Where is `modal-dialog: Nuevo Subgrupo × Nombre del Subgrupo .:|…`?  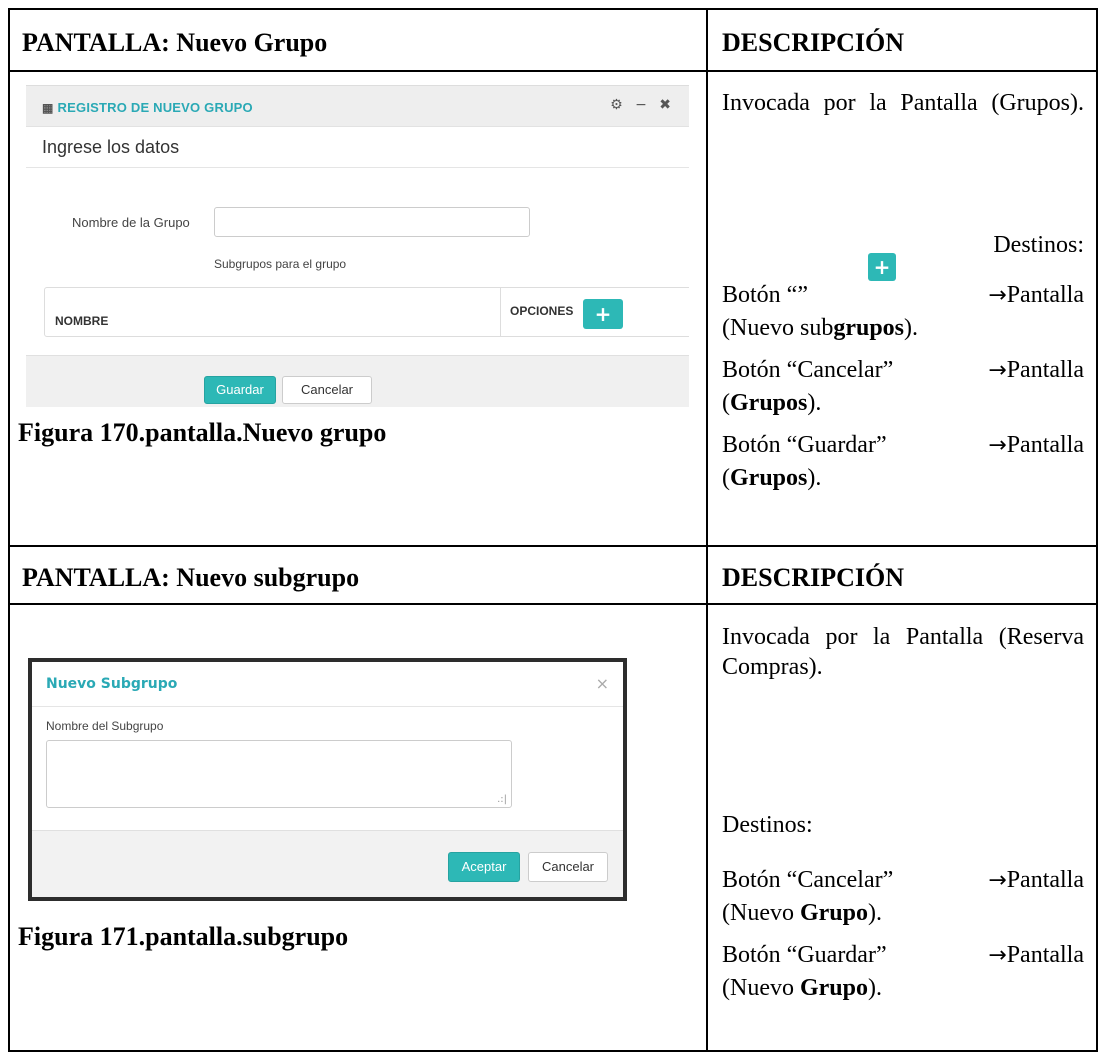
modal-dialog: Nuevo Subgrupo × Nombre del Subgrupo .:|… is located at coordinates (327, 779).